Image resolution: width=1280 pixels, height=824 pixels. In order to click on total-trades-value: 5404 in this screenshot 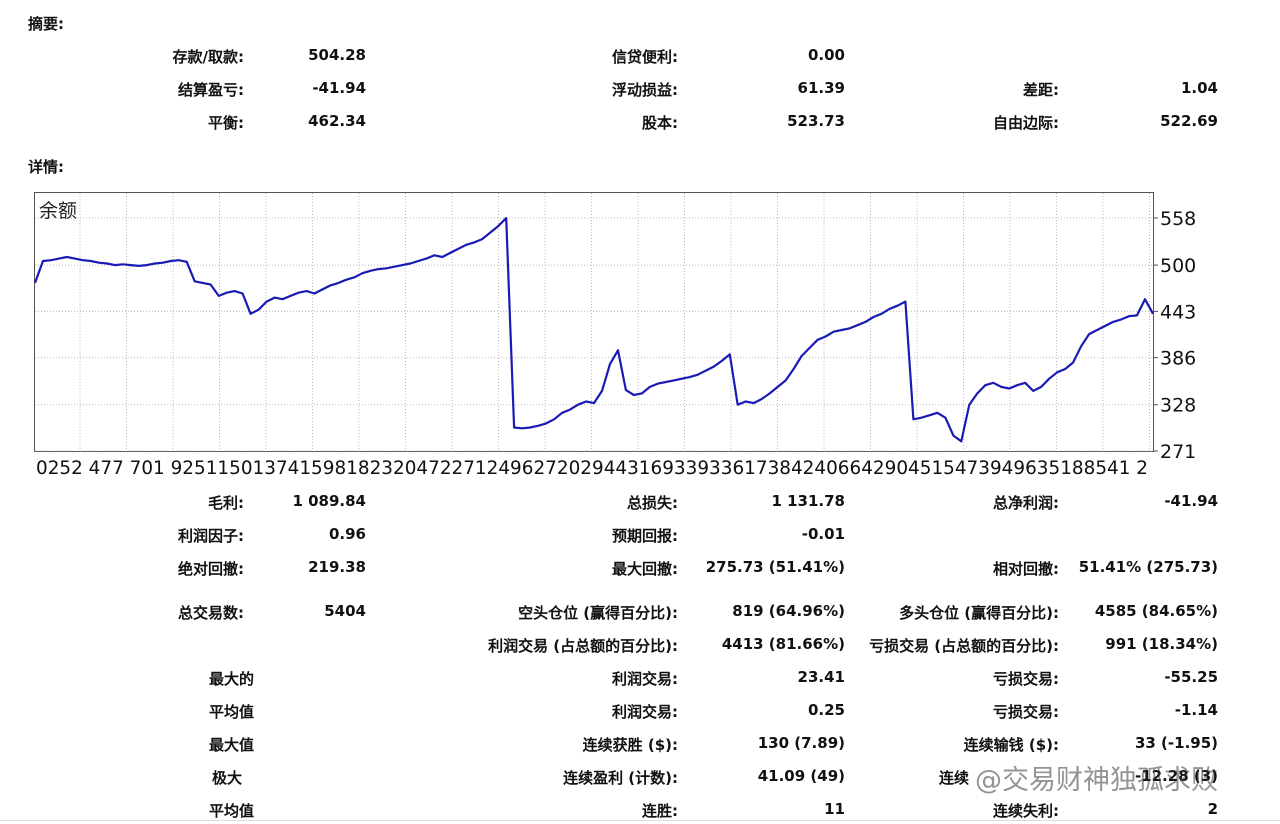, I will do `click(345, 611)`.